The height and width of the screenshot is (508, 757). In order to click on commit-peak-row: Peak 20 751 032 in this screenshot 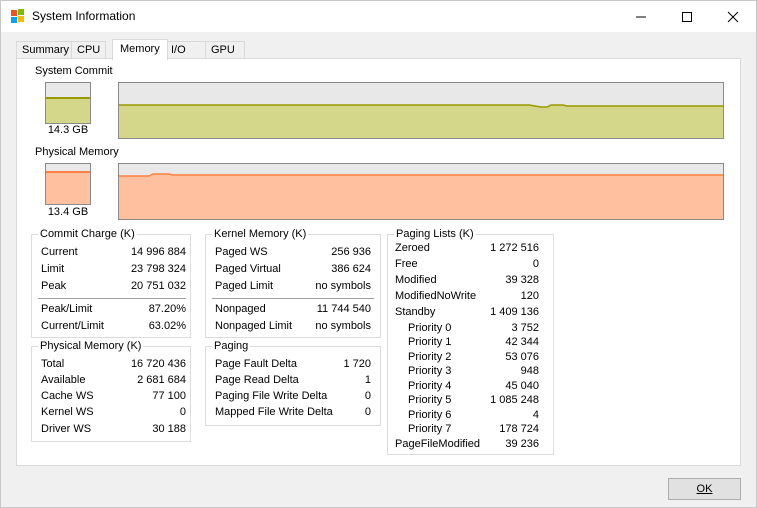, I will do `click(113, 287)`.